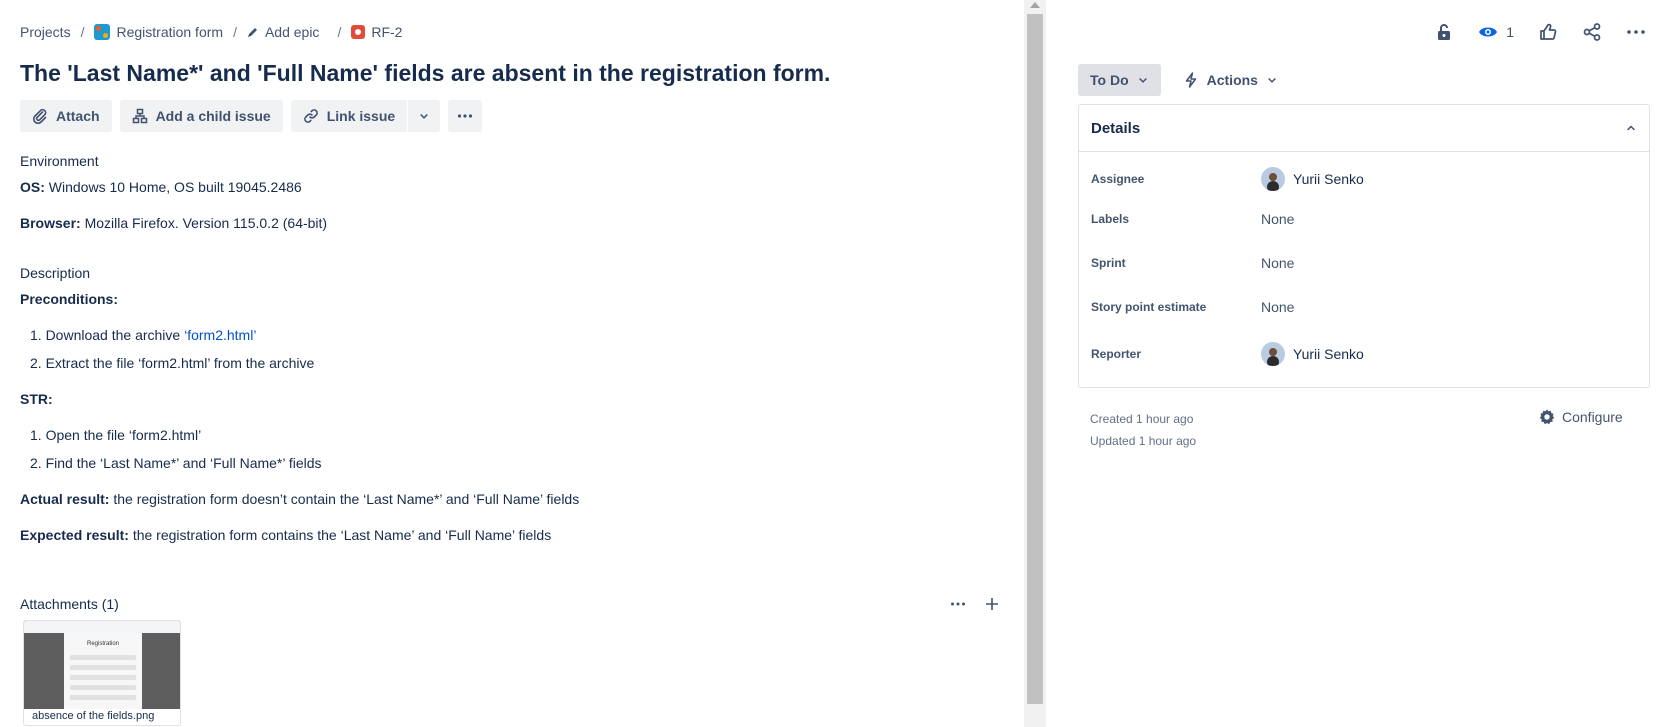  I want to click on str-label-text: STR:, so click(36, 399).